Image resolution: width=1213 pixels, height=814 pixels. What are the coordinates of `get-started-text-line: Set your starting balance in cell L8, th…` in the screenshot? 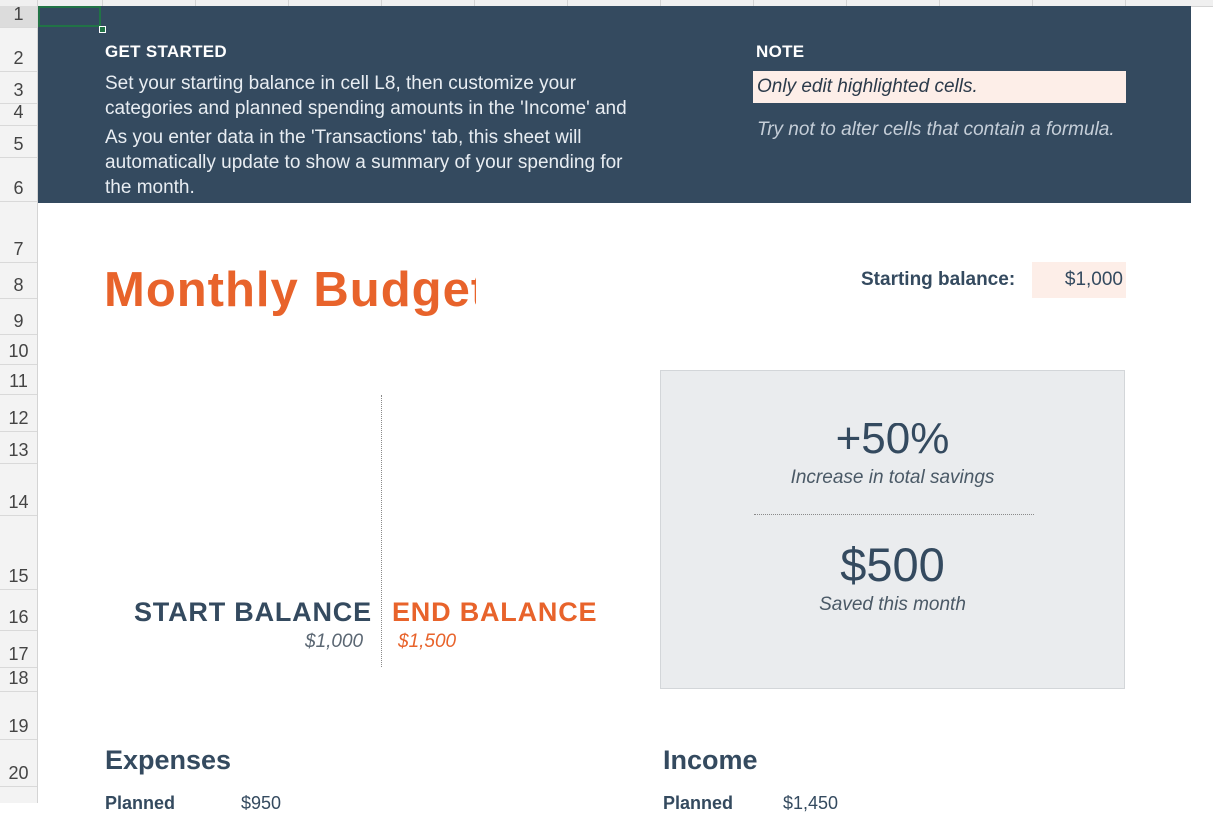 It's located at (341, 83).